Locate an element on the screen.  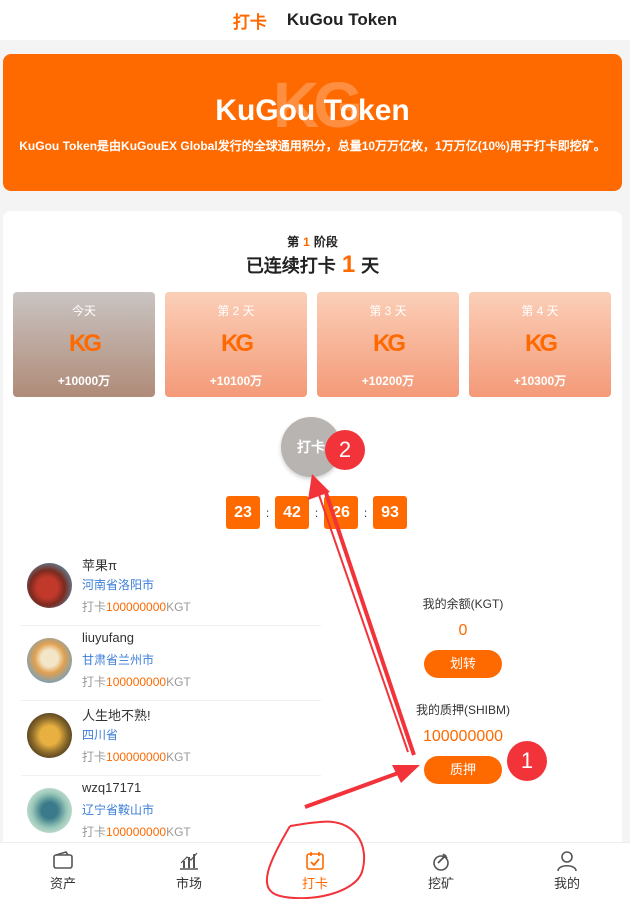
countdown-minutes: 42 is located at coordinates (292, 512).